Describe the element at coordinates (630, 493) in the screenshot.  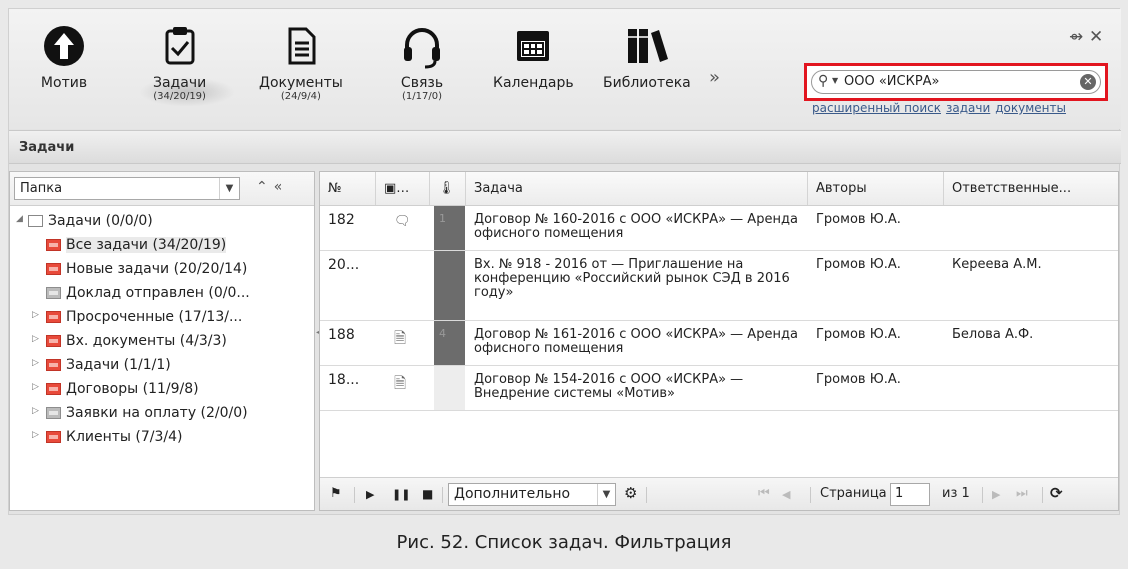
I see `gear-icon: ⚙` at that location.